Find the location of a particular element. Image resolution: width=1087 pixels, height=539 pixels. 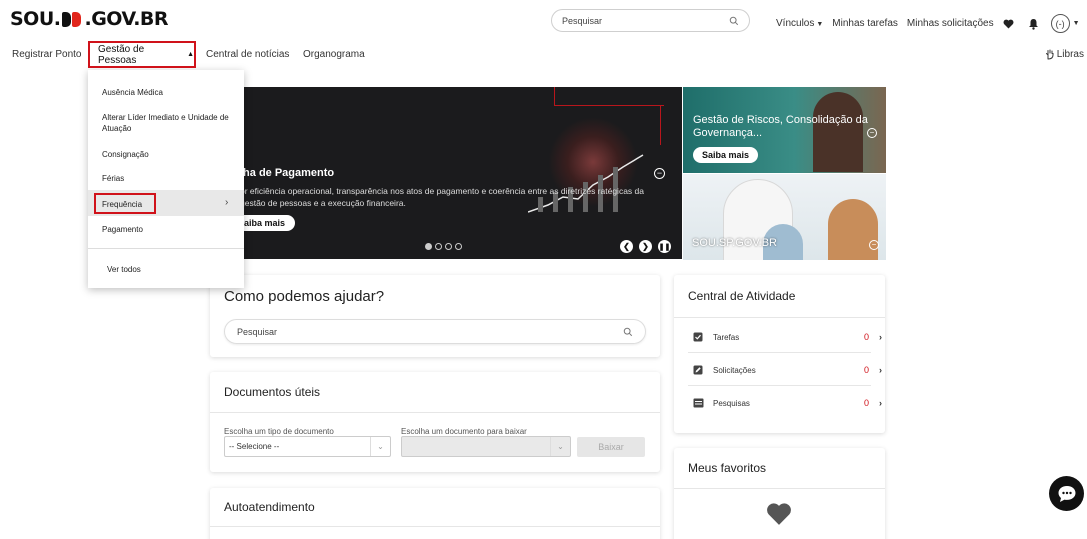

favorites-card: Meus favoritos is located at coordinates (779, 493).